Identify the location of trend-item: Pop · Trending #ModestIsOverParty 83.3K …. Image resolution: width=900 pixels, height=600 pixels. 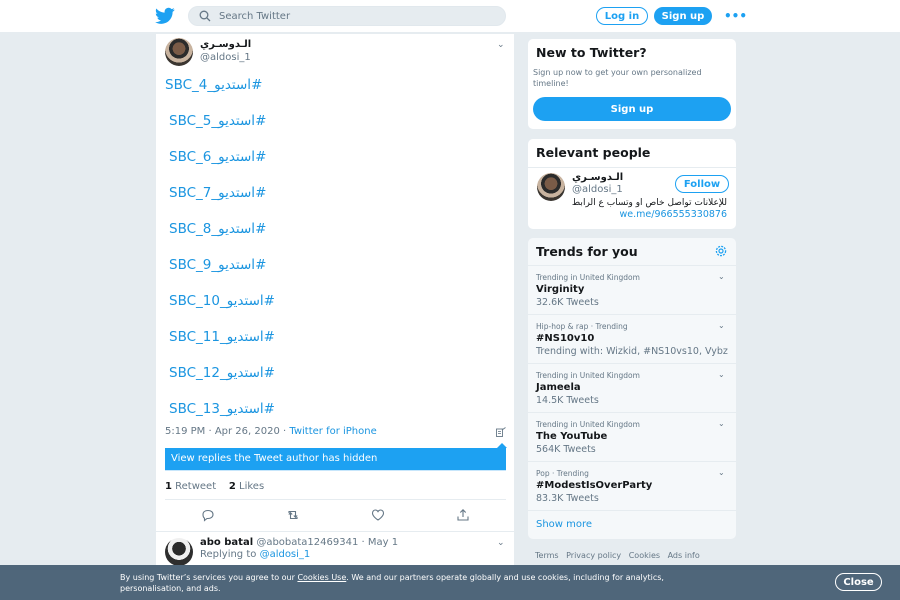
(632, 485).